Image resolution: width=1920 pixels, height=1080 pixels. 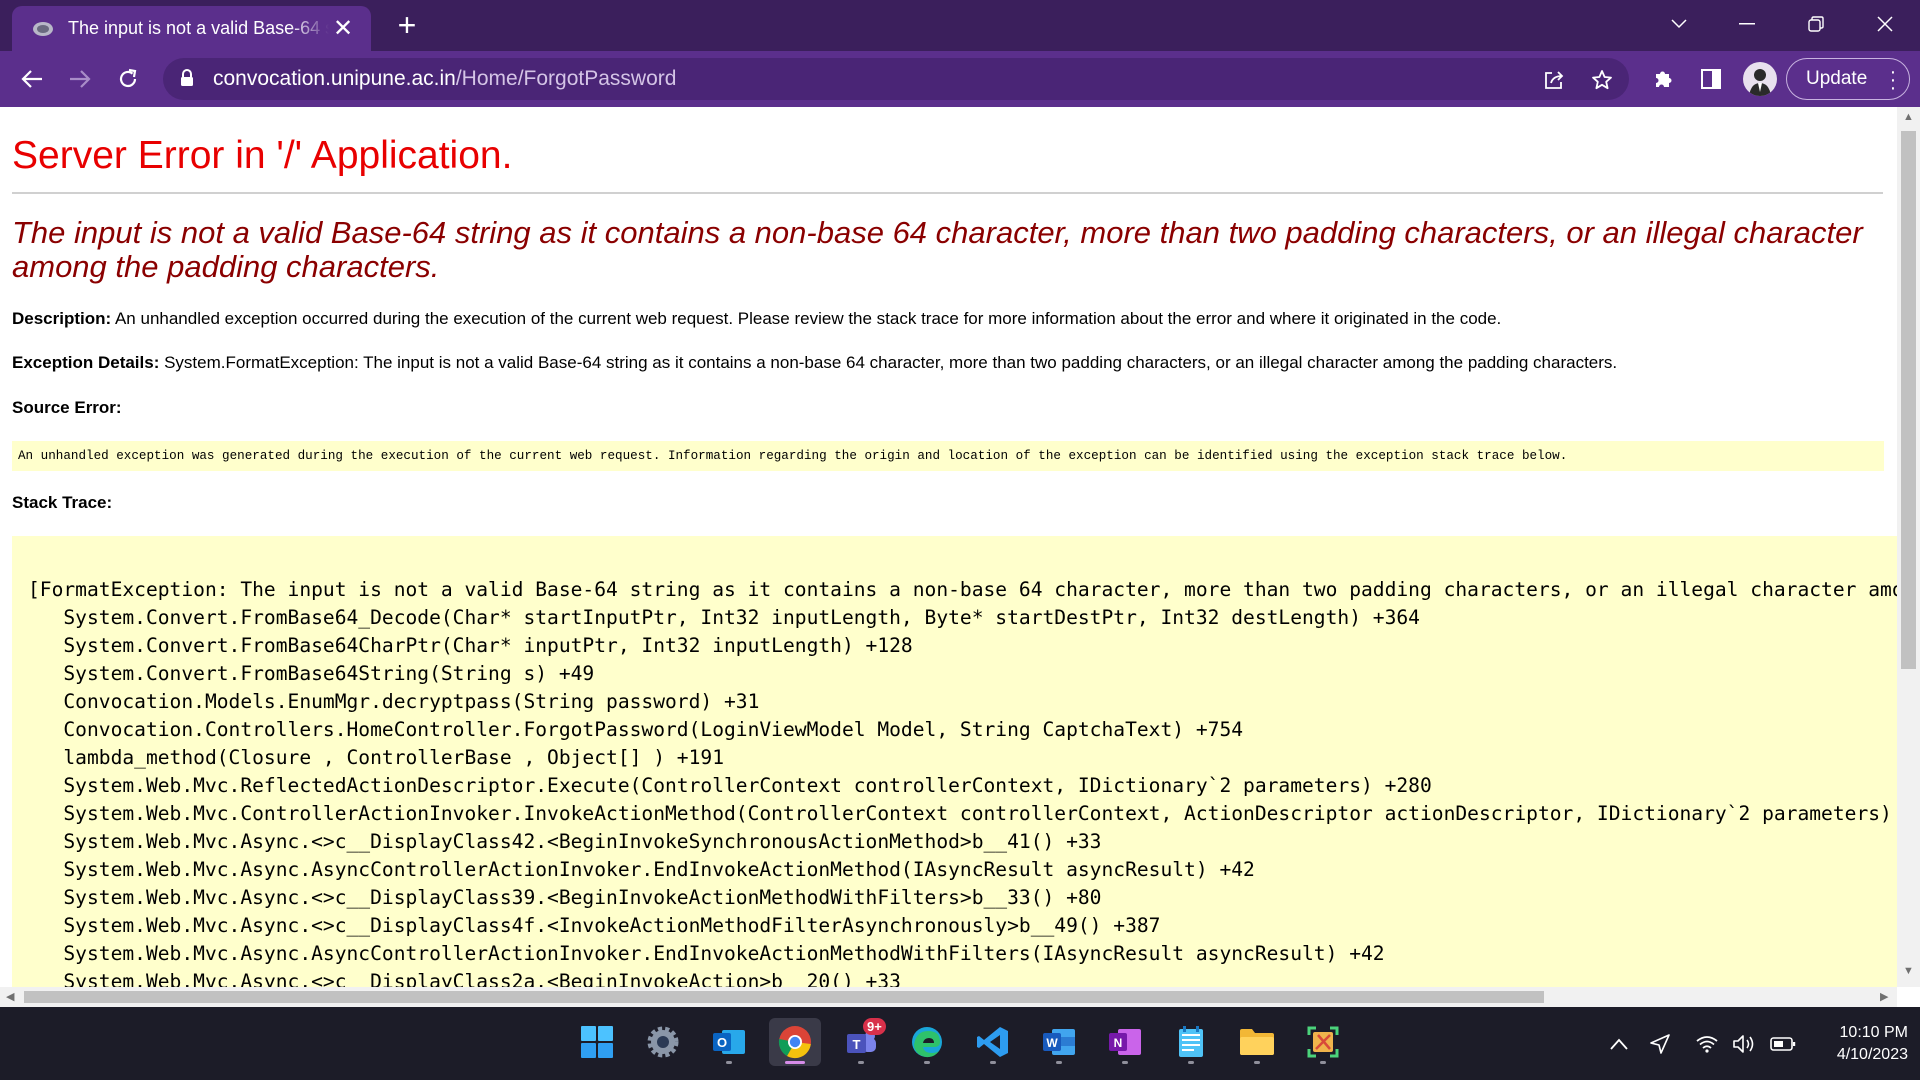 I want to click on tab-search-icon, so click(x=1679, y=24).